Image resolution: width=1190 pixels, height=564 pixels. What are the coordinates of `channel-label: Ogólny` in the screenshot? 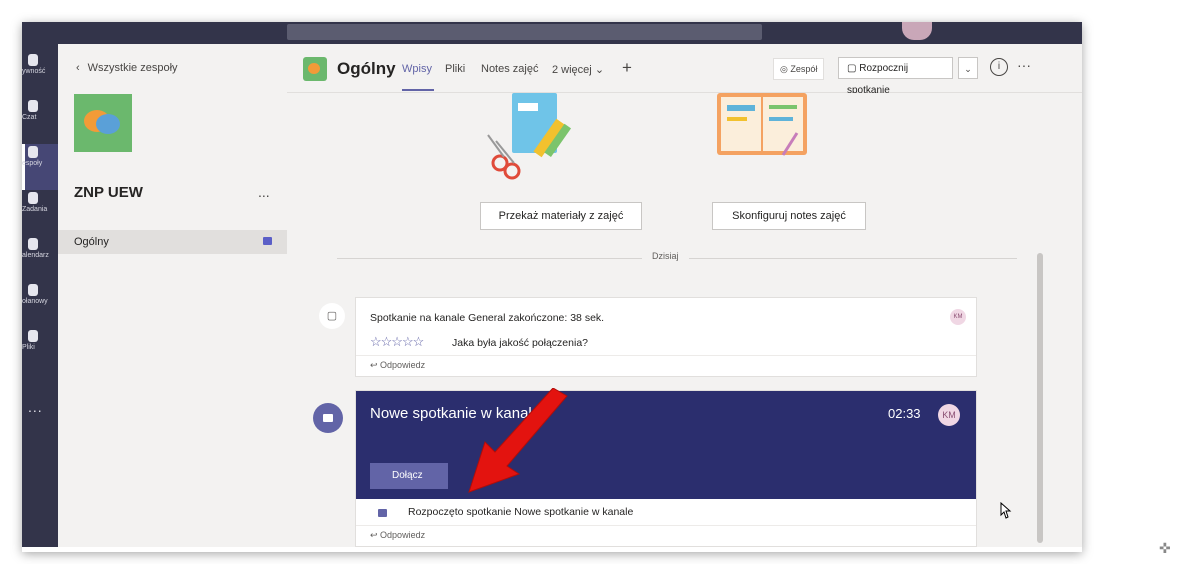 It's located at (91, 242).